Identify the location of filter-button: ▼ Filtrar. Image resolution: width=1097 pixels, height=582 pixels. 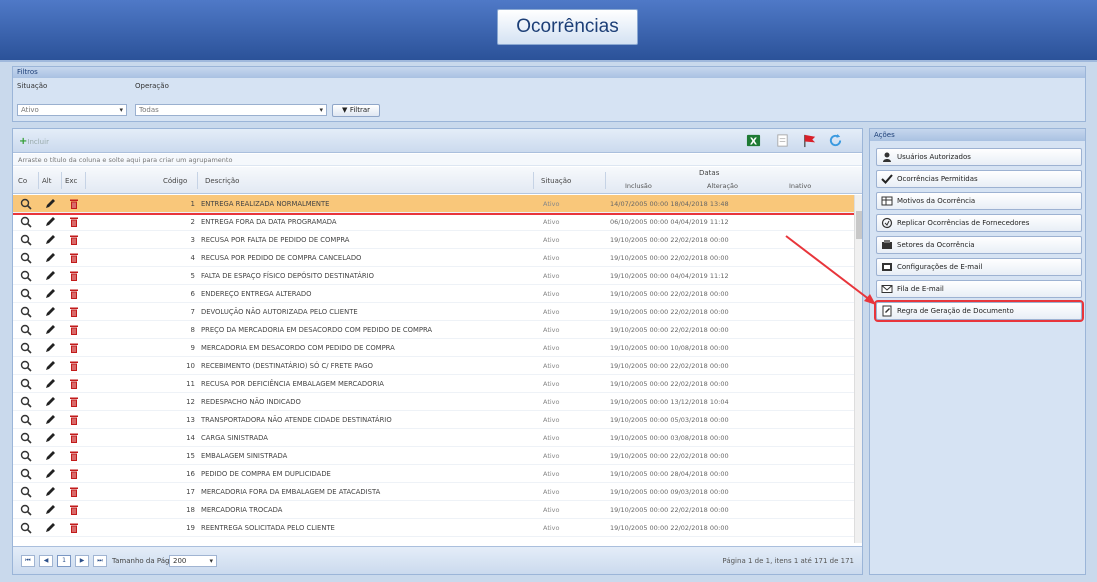
(356, 110).